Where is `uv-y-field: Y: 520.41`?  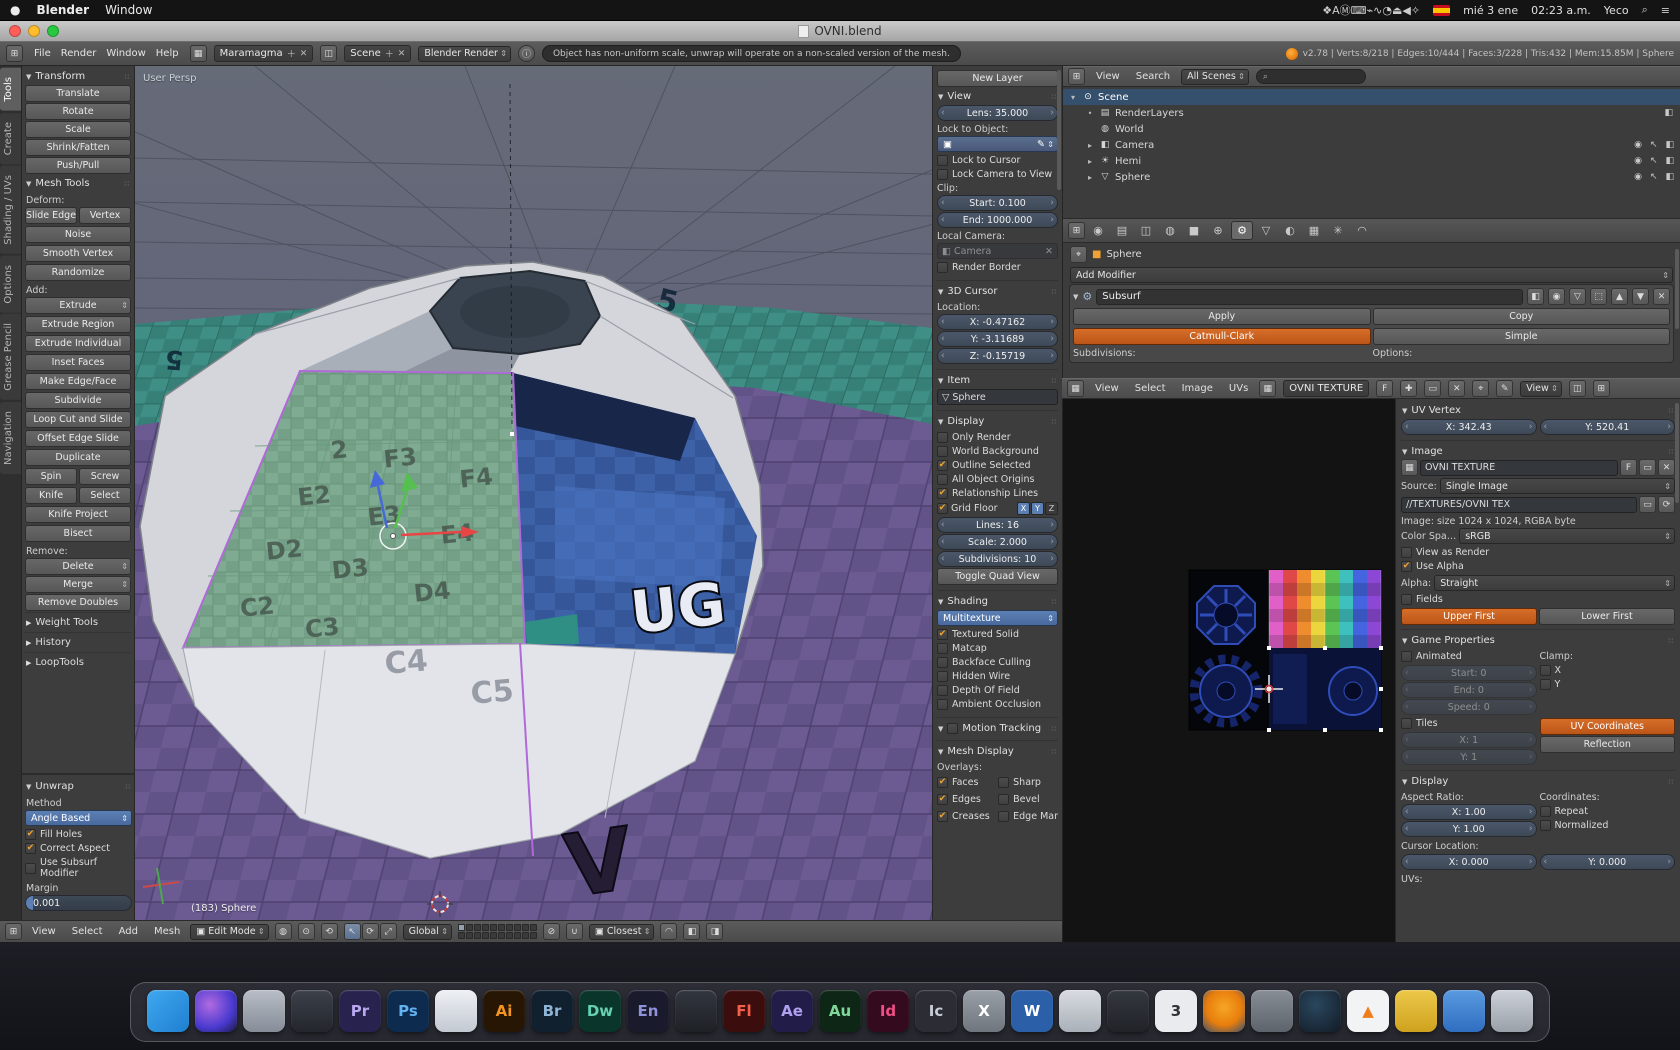 uv-y-field: Y: 520.41 is located at coordinates (1607, 427).